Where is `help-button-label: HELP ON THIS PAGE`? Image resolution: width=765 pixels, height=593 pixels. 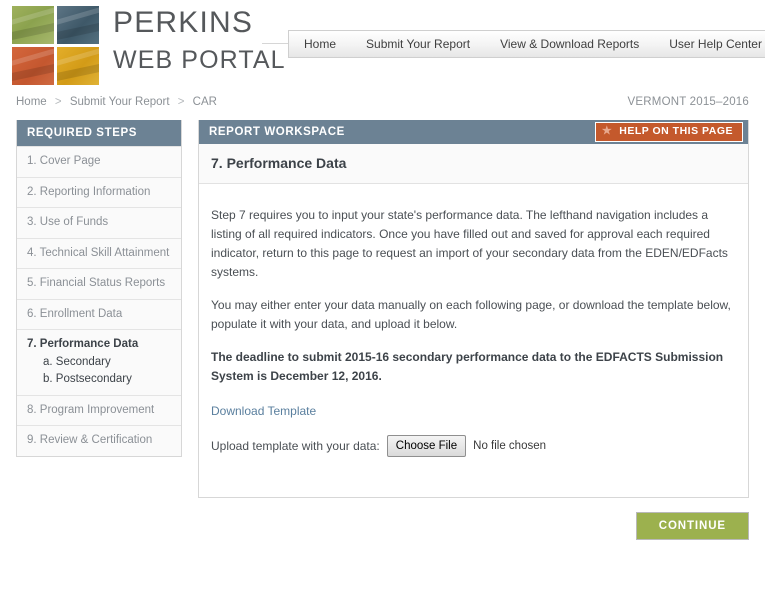 help-button-label: HELP ON THIS PAGE is located at coordinates (676, 130).